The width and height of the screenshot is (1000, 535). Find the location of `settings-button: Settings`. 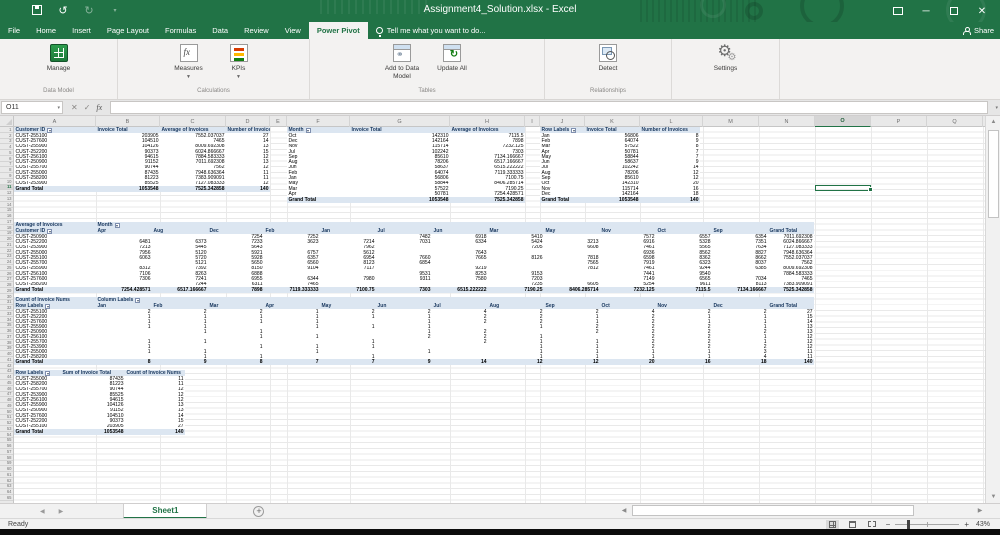

settings-button: Settings is located at coordinates (726, 57).